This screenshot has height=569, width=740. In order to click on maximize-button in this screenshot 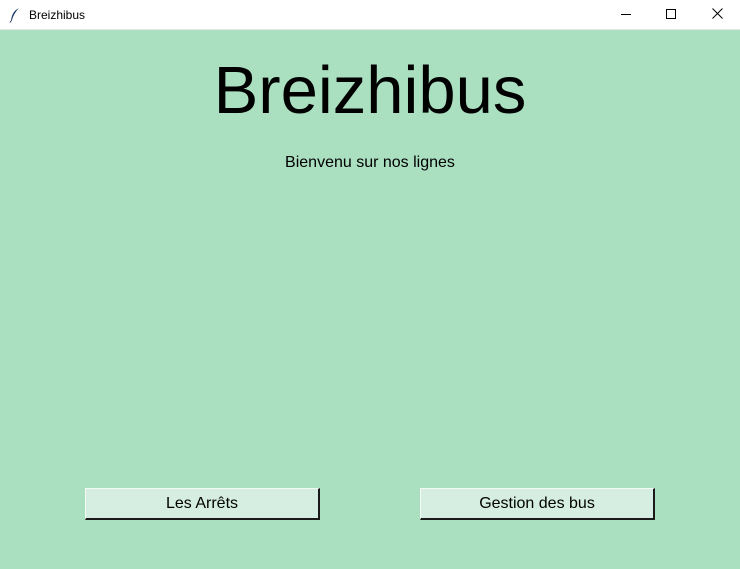, I will do `click(671, 14)`.